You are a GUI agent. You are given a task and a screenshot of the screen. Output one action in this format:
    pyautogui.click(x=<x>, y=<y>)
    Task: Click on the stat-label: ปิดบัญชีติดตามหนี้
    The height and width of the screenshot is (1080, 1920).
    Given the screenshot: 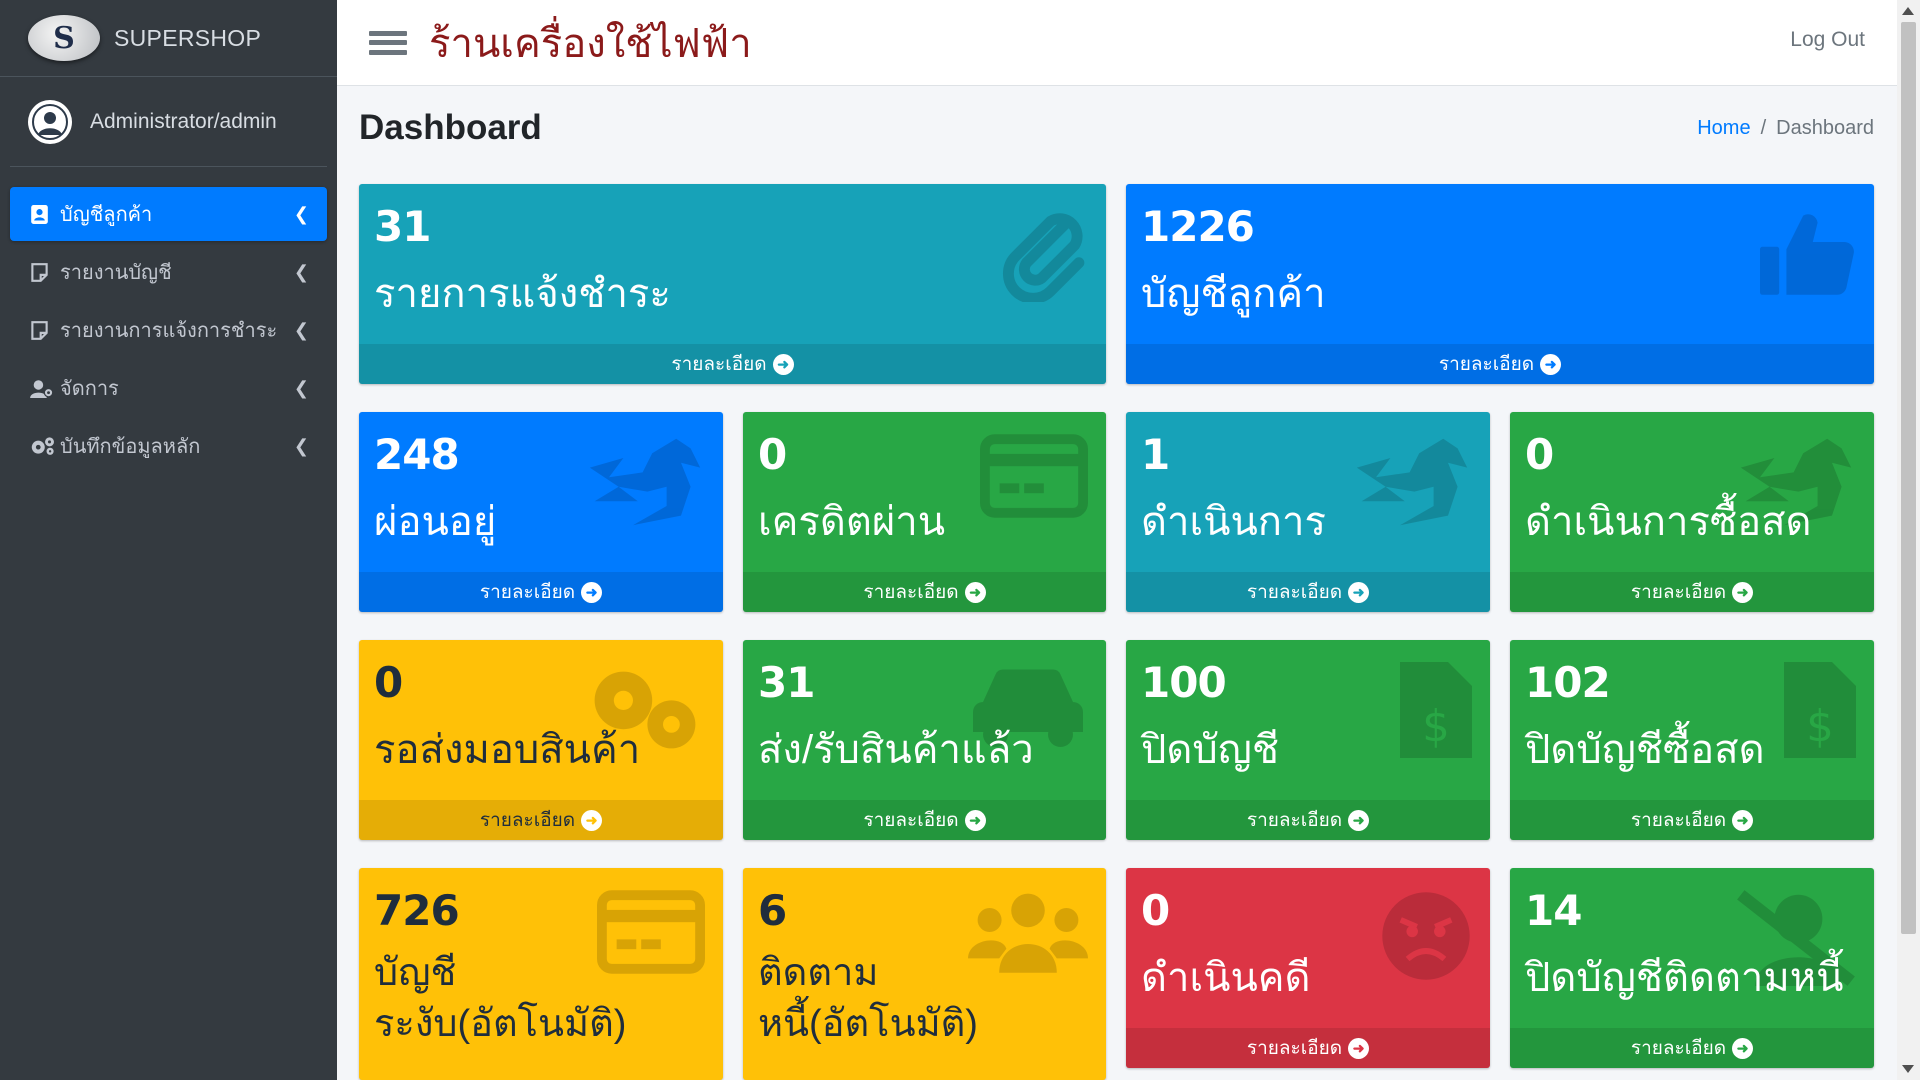 What is the action you would take?
    pyautogui.click(x=1684, y=978)
    